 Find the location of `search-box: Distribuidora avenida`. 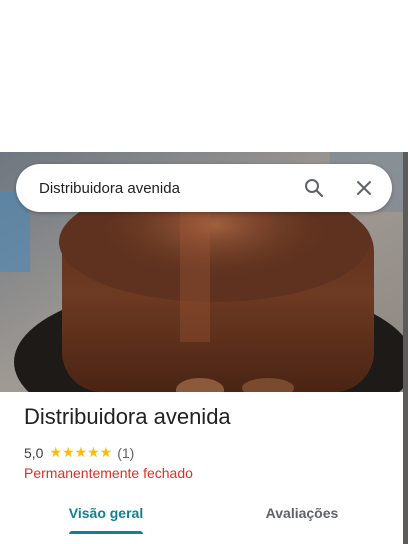

search-box: Distribuidora avenida is located at coordinates (204, 188).